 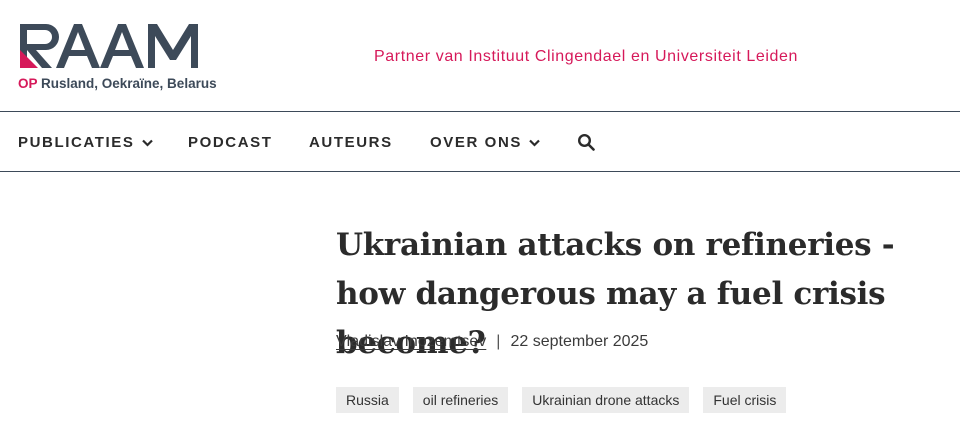 What do you see at coordinates (476, 142) in the screenshot?
I see `nav-item-over-ons-label: OVER ONS` at bounding box center [476, 142].